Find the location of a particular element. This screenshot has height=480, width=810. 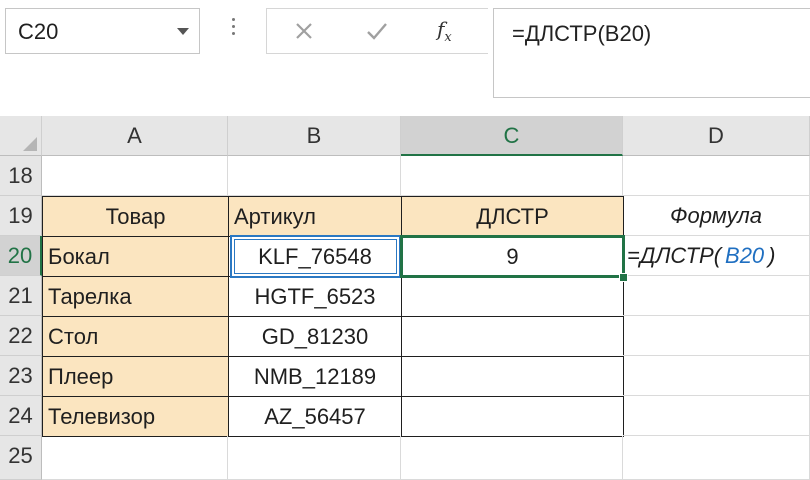

cell-d18 is located at coordinates (716, 176).